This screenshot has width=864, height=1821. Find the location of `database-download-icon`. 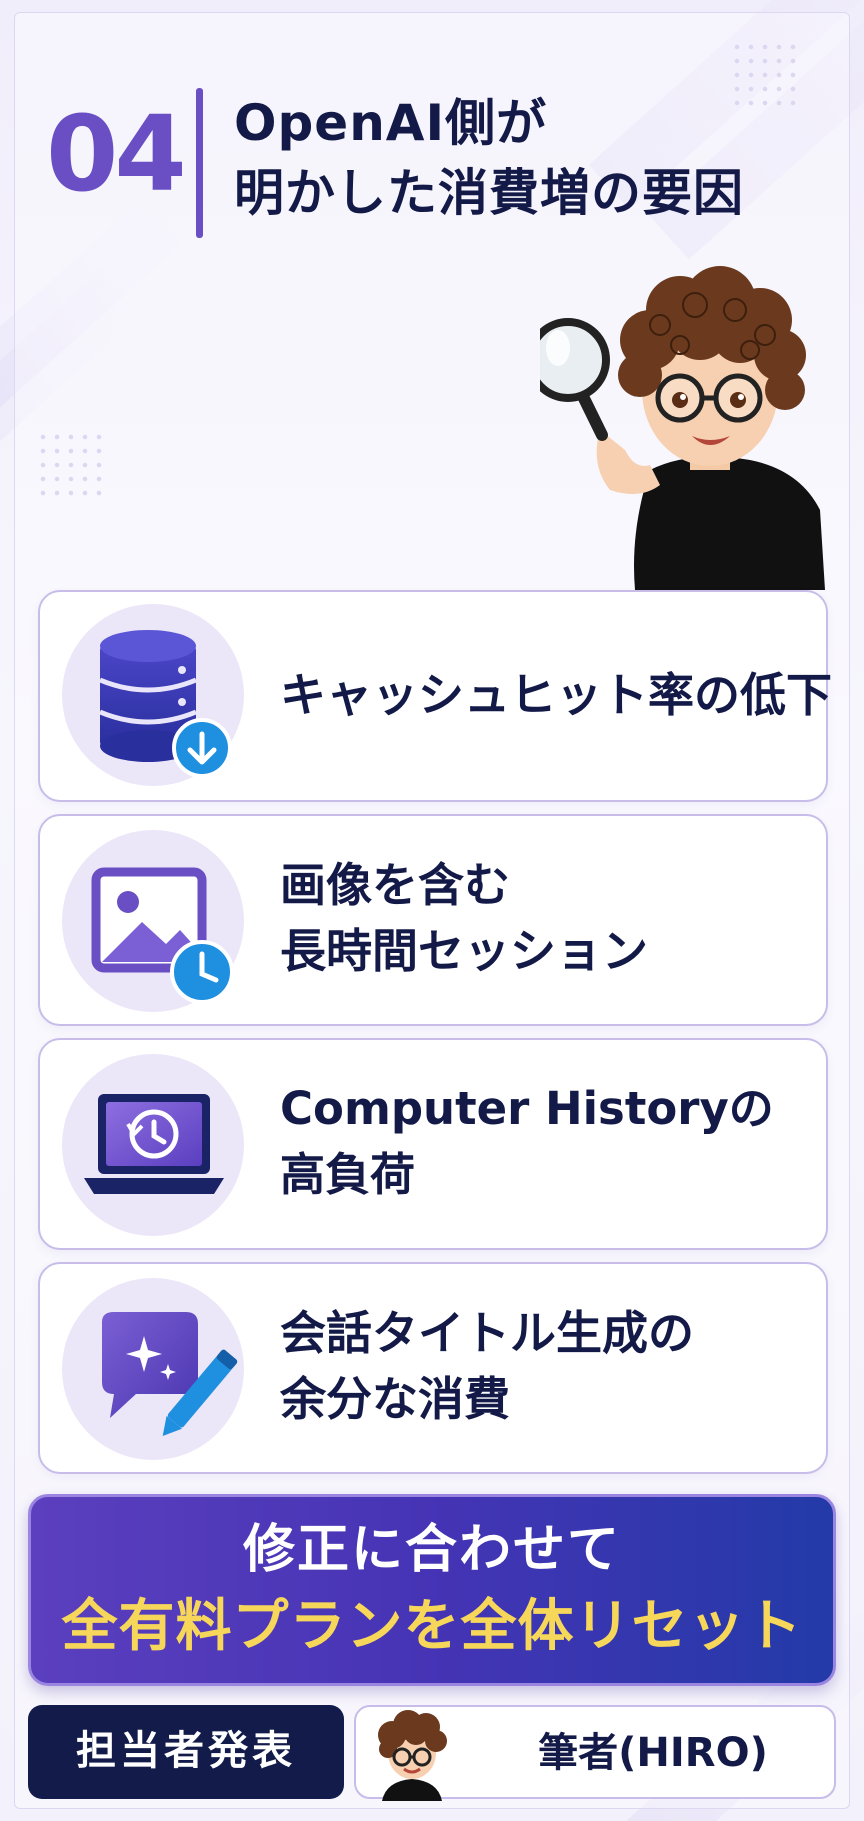

database-download-icon is located at coordinates (155, 697).